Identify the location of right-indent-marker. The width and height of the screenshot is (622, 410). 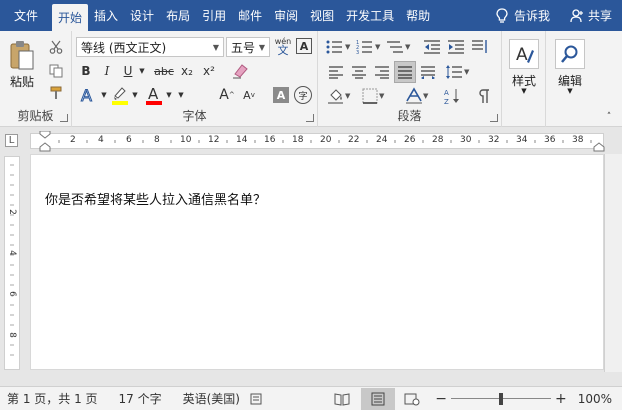
(599, 147).